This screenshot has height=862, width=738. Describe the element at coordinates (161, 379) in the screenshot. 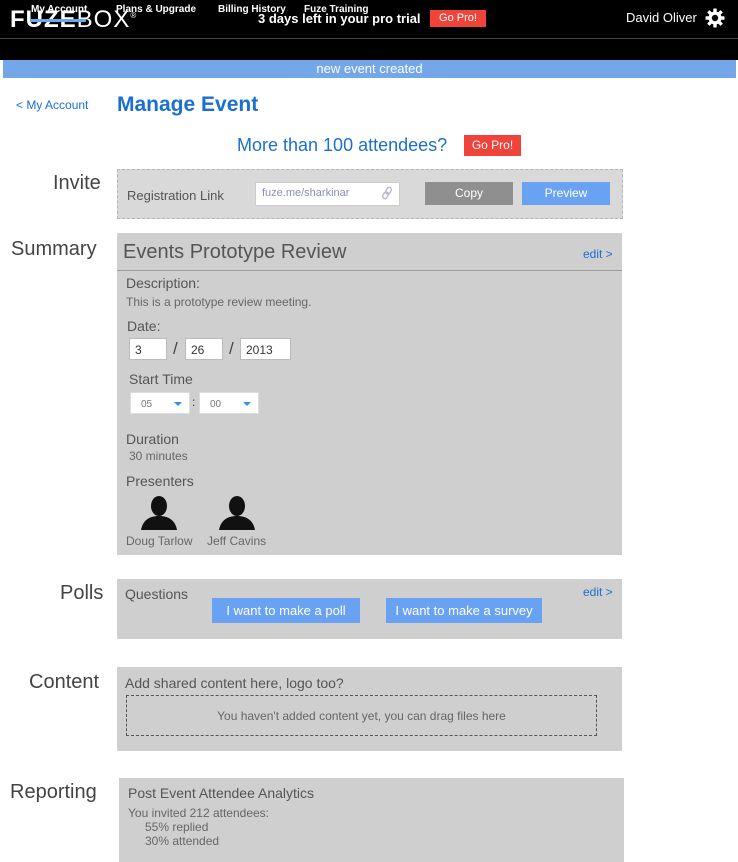

I see `start-time-label: Start Time` at that location.